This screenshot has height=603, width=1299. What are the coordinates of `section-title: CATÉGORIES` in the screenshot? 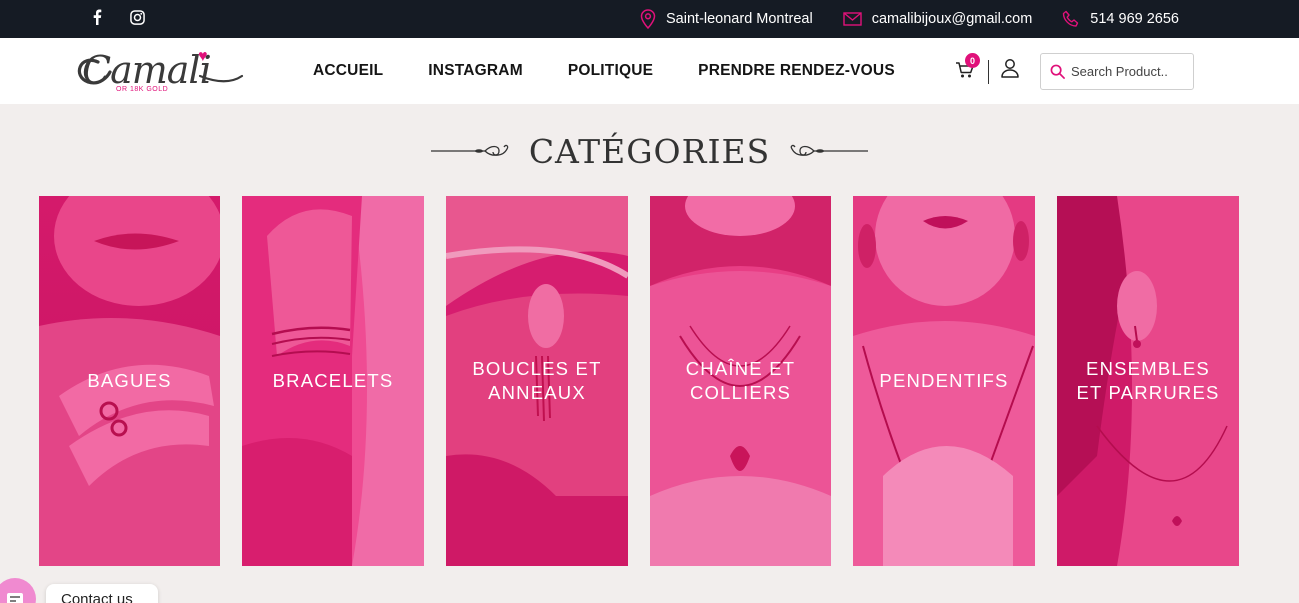 It's located at (649, 151).